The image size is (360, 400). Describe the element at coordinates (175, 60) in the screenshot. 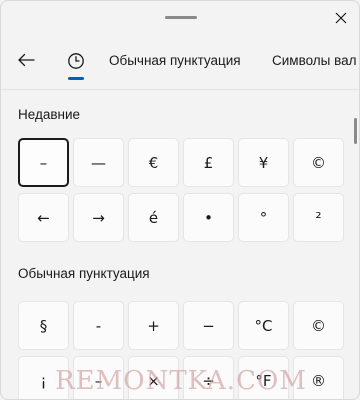

I see `tab-common-punctuation: Обычная пунктуация` at that location.